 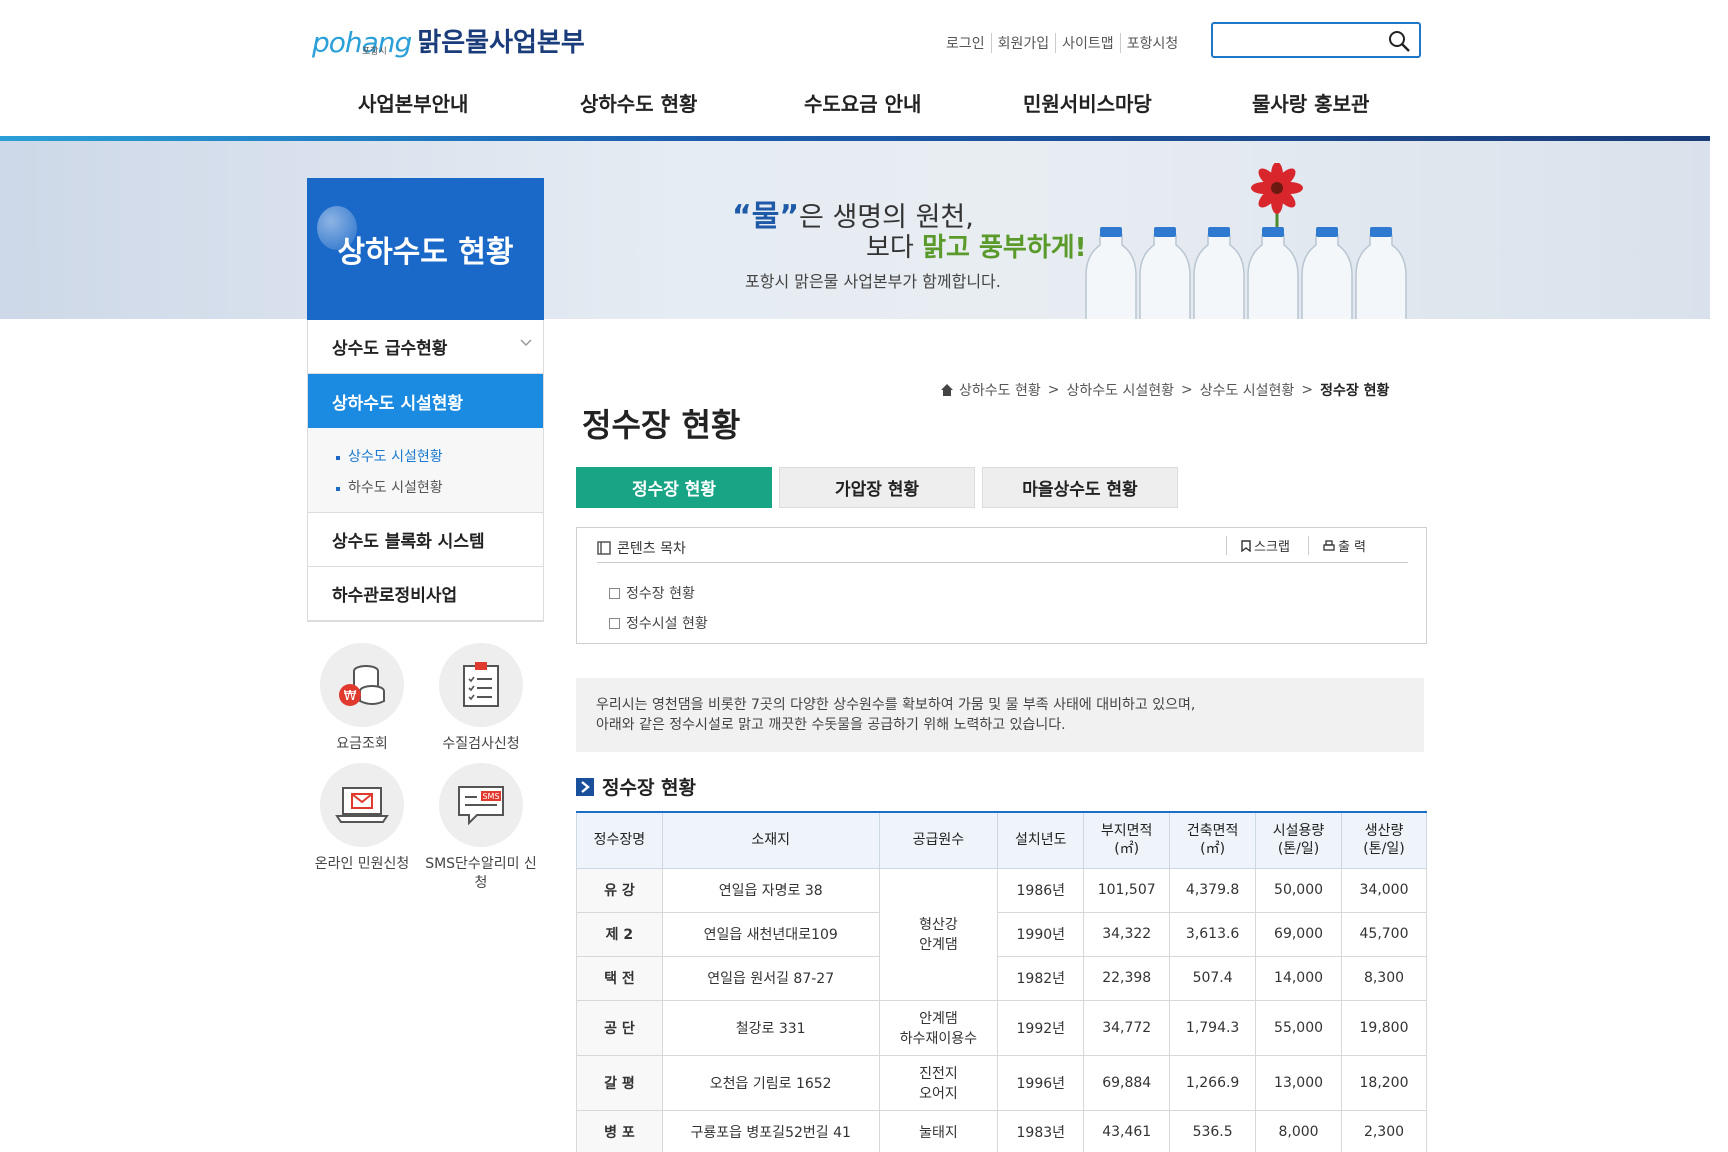 I want to click on column-header: 설치년도, so click(x=1041, y=840).